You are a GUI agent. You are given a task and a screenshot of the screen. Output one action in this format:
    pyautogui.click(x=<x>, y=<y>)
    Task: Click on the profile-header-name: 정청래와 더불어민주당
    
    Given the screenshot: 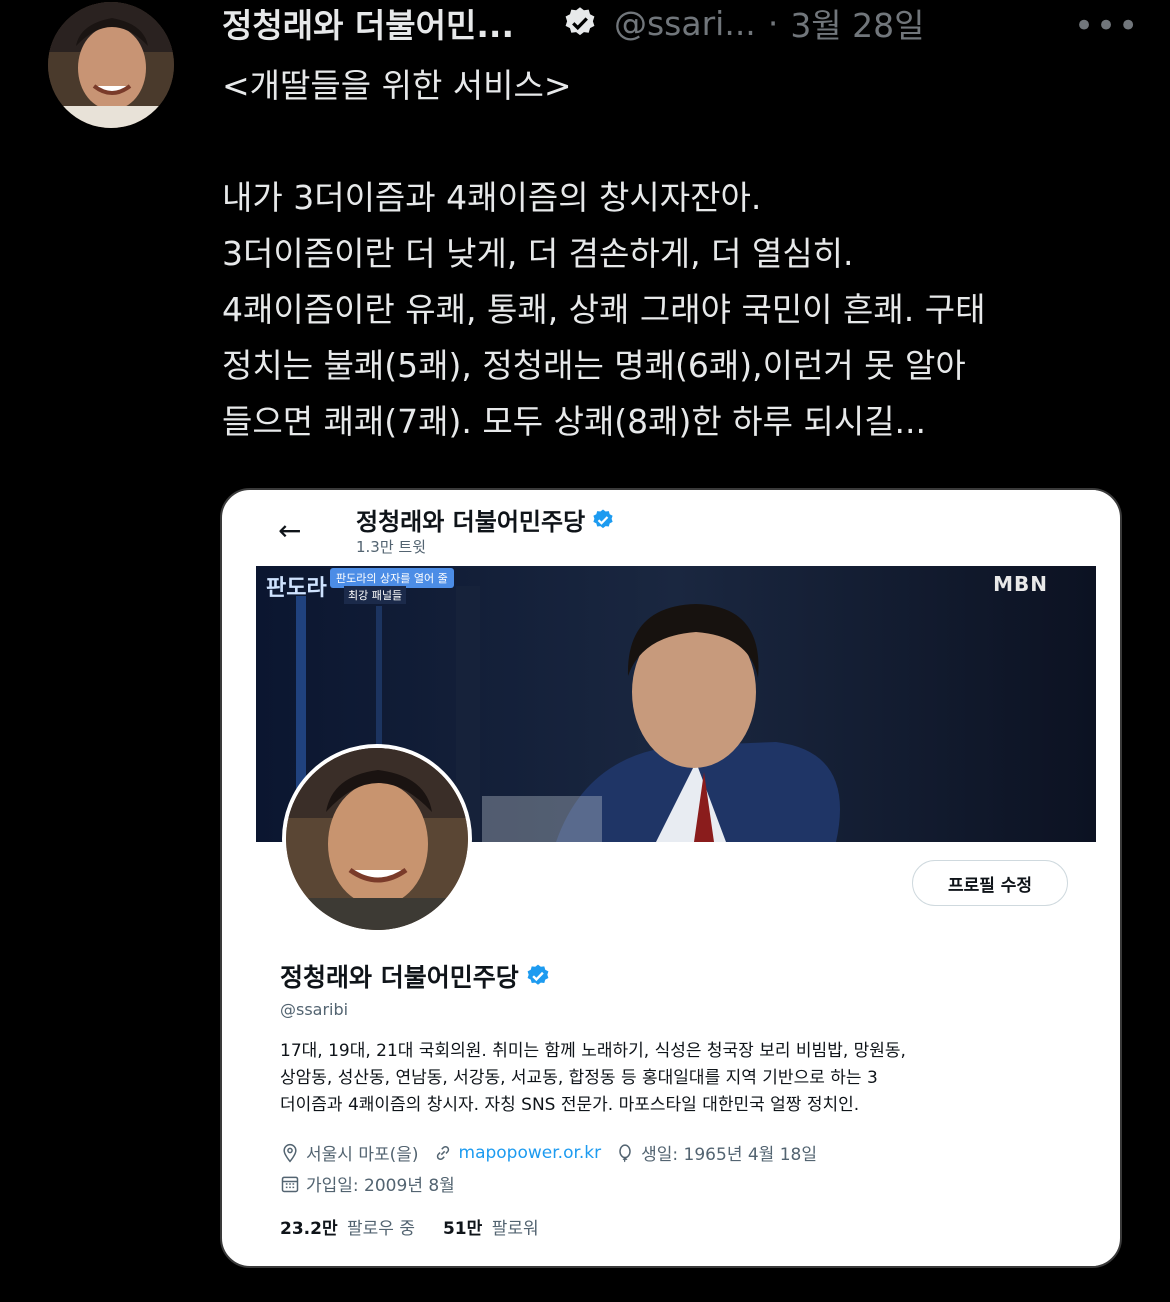 What is the action you would take?
    pyautogui.click(x=471, y=522)
    